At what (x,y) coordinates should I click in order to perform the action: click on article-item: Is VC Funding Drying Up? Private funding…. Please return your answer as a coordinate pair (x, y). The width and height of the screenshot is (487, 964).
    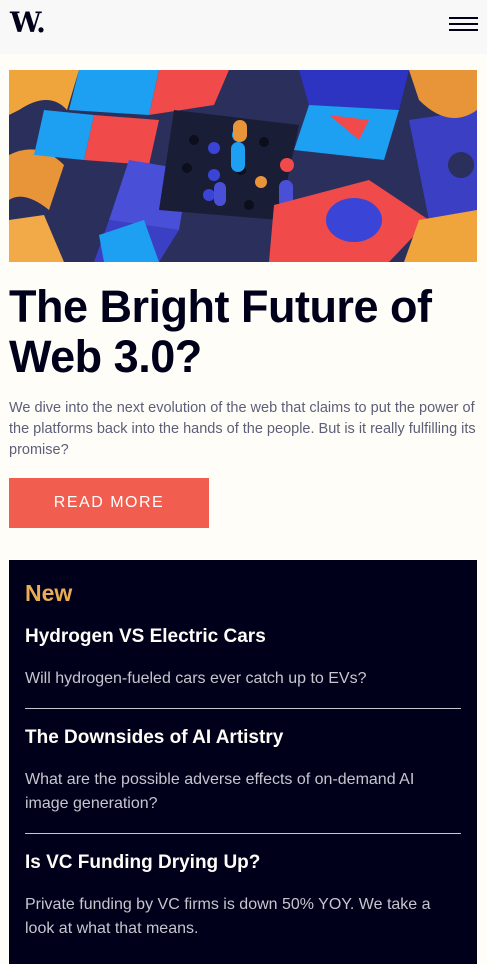
    Looking at the image, I should click on (243, 896).